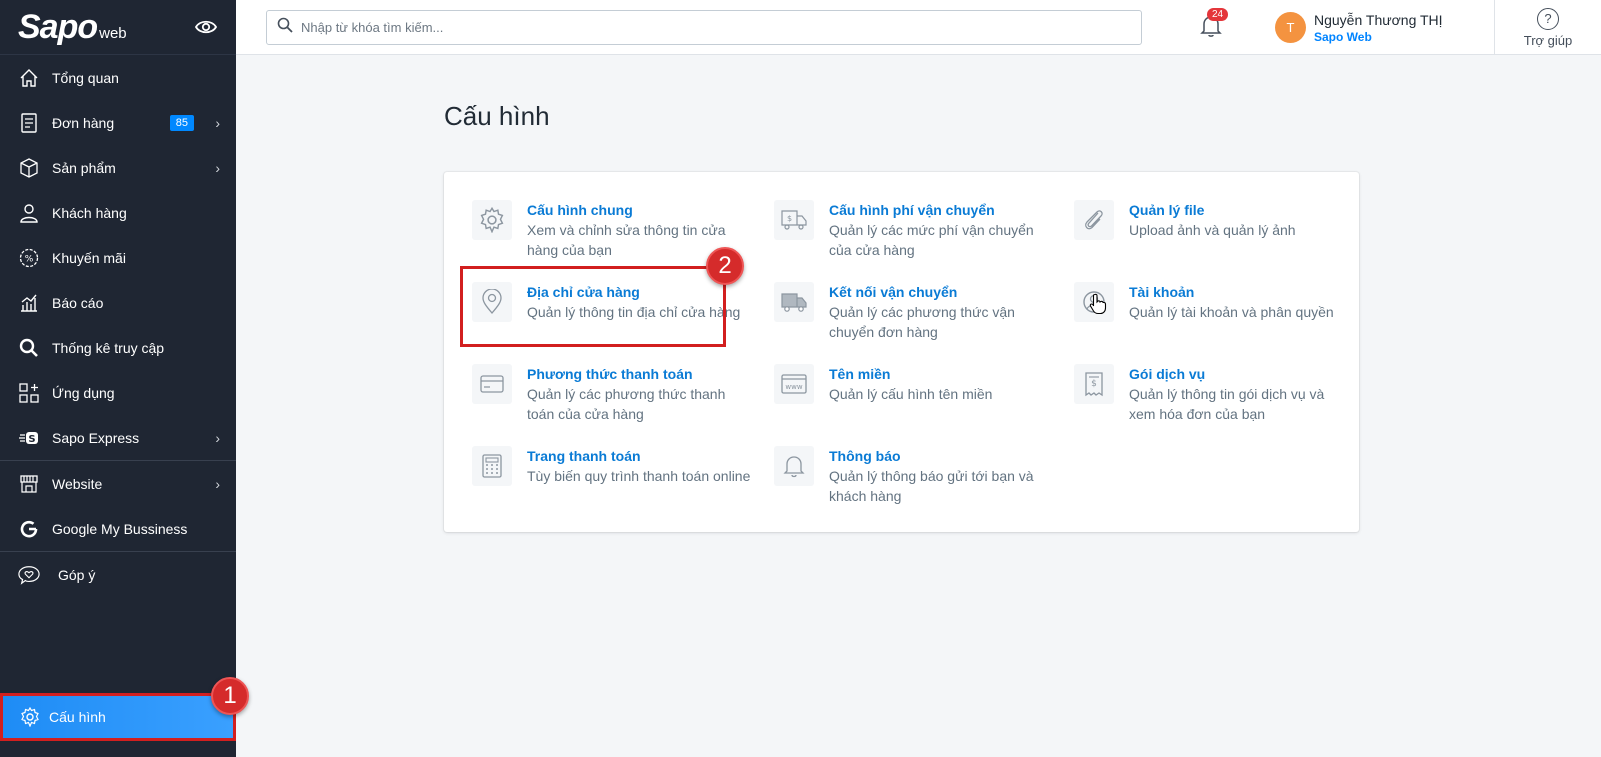 The width and height of the screenshot is (1601, 757). I want to click on sidebar-item-label: Góp ý, so click(77, 574).